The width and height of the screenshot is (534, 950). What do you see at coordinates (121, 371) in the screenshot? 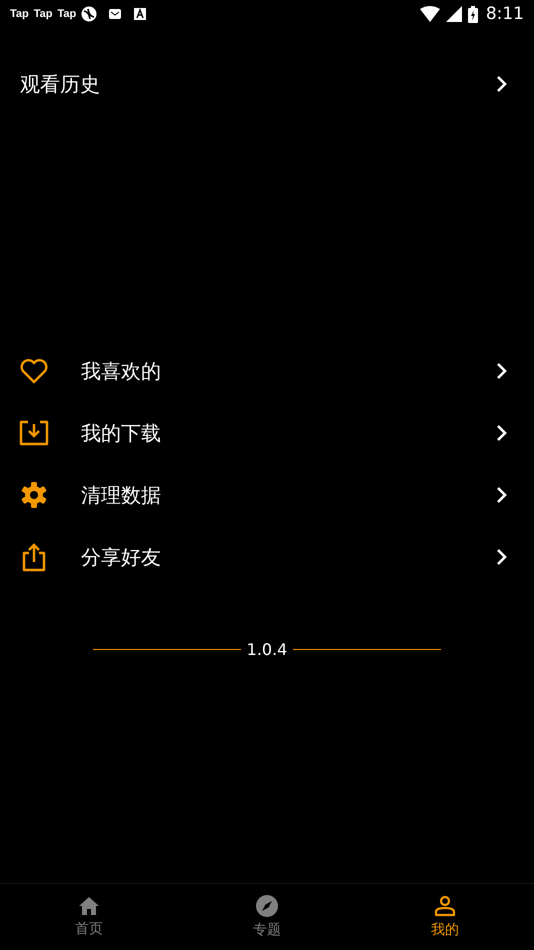
I see `menu-label: 我喜欢的` at bounding box center [121, 371].